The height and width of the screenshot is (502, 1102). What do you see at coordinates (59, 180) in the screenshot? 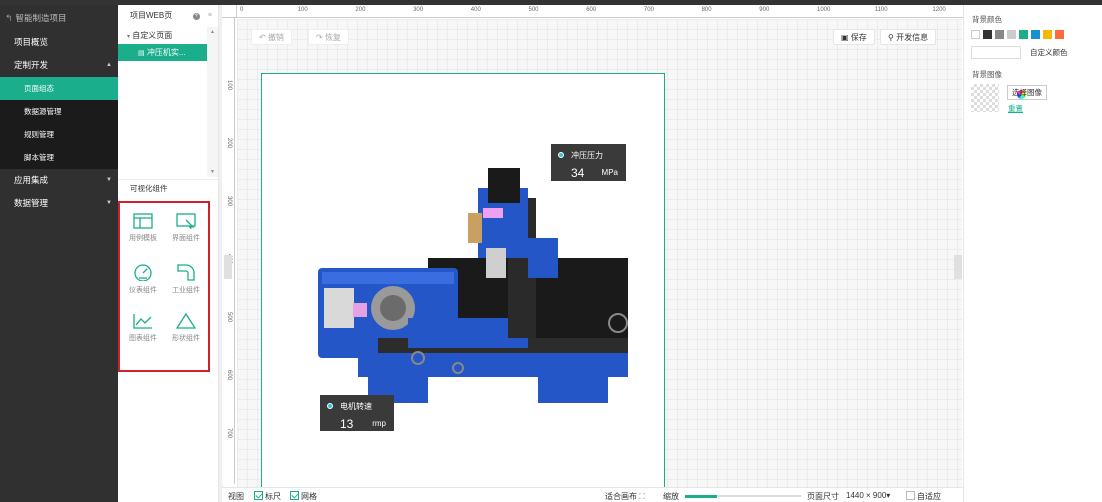
I see `sidebar-item-app-integration: 应用集成 ▼` at bounding box center [59, 180].